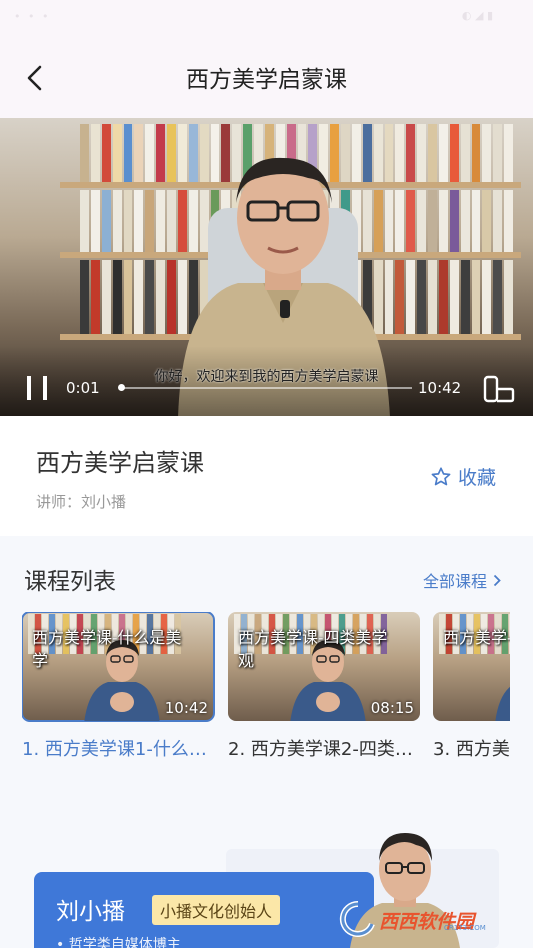 This screenshot has height=948, width=533. I want to click on banner-teacher-tag: 小播文化创始人, so click(216, 910).